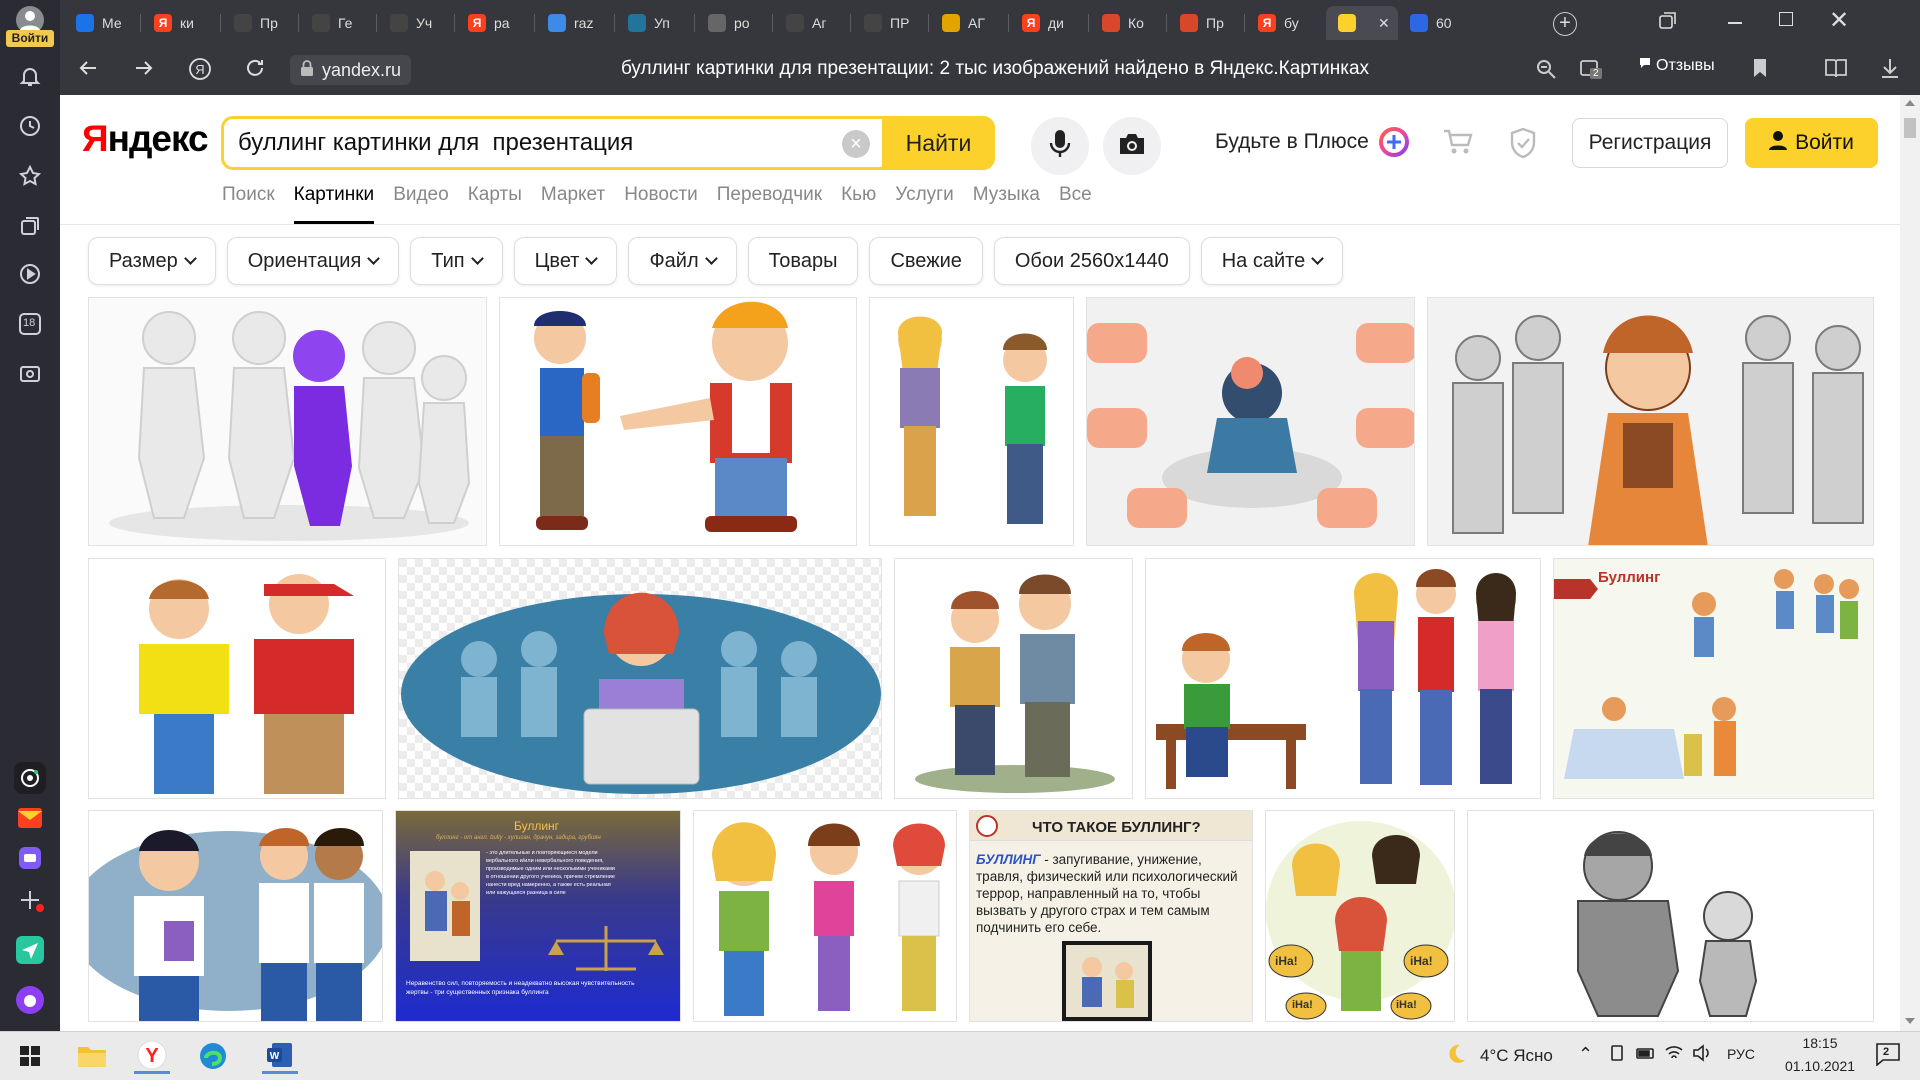 The width and height of the screenshot is (1920, 1080). I want to click on tabs-overview-icon, so click(1668, 23).